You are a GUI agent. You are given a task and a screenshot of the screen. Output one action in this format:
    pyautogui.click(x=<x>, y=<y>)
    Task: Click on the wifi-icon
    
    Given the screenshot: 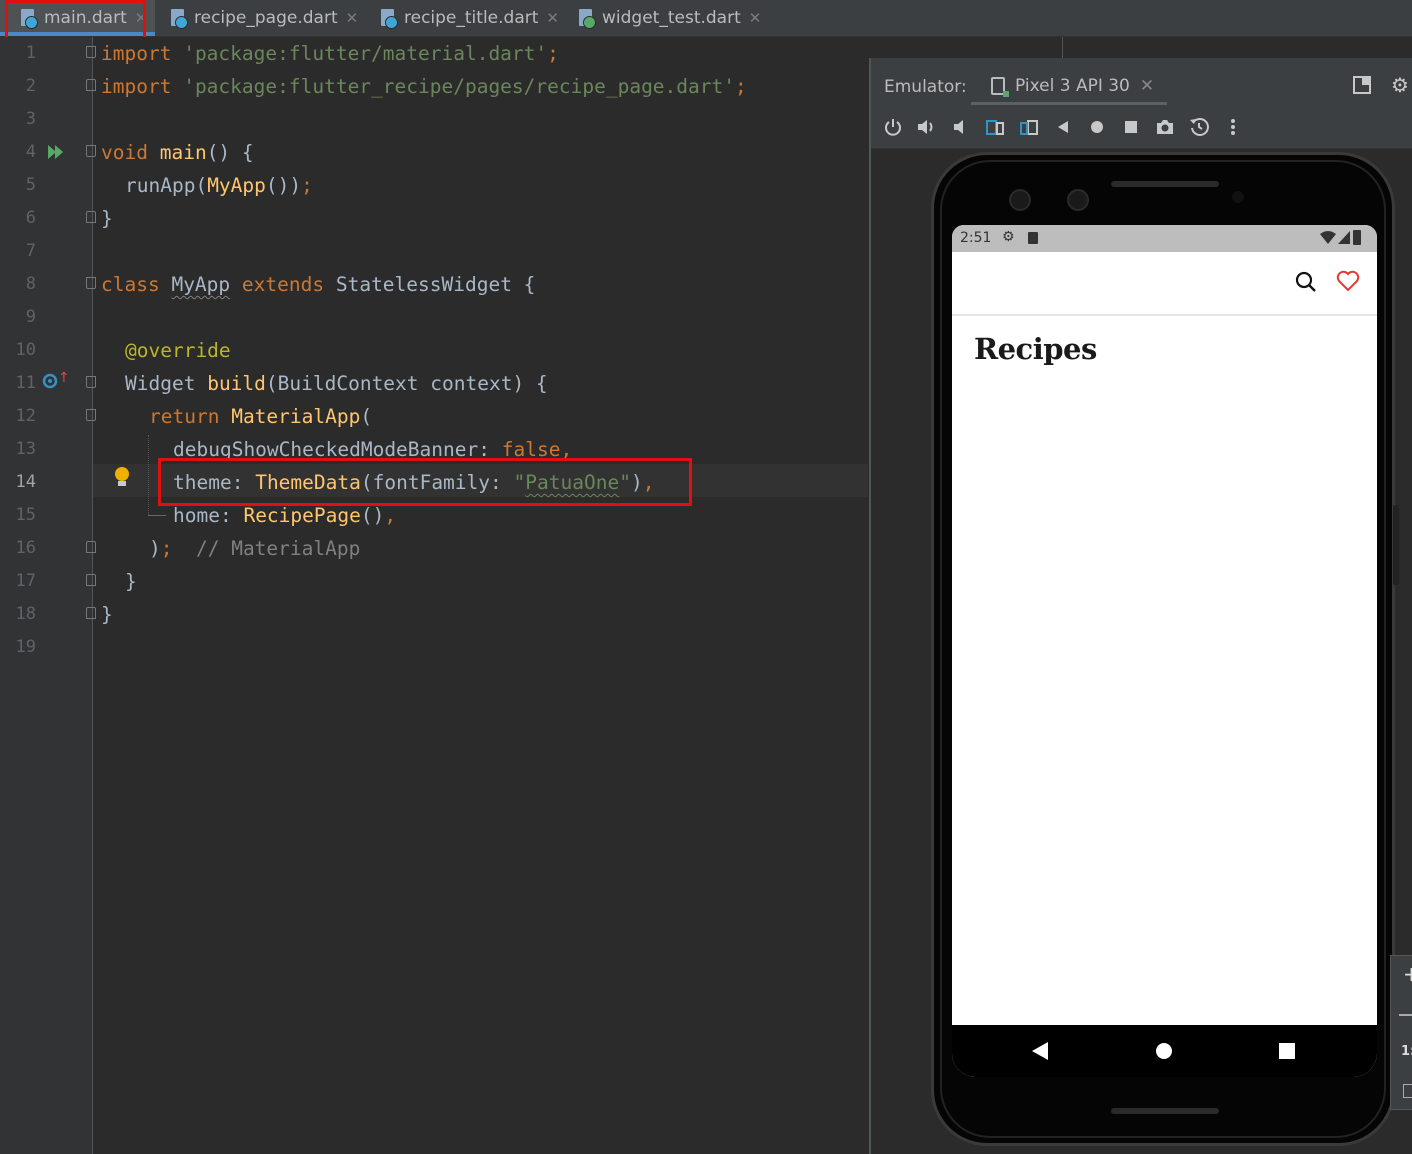 What is the action you would take?
    pyautogui.click(x=1328, y=240)
    